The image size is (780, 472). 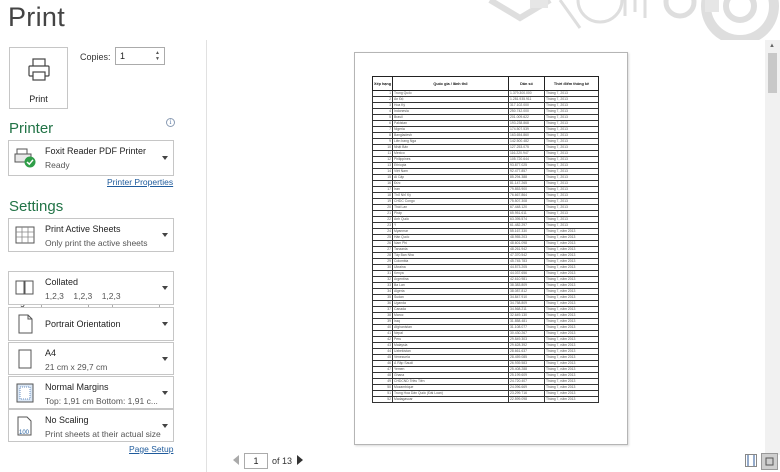 What do you see at coordinates (39, 69) in the screenshot?
I see `printer-icon` at bounding box center [39, 69].